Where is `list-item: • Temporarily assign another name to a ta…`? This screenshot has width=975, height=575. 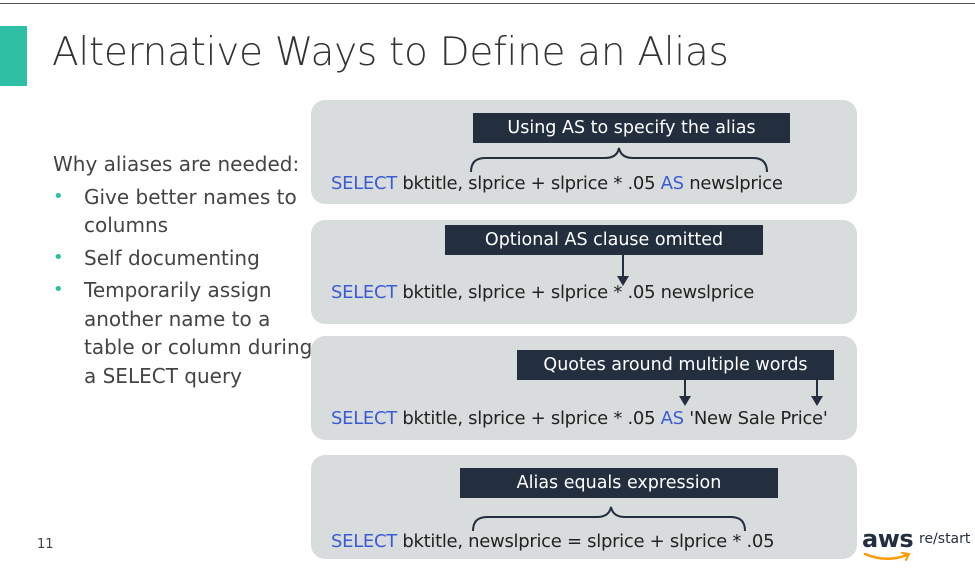
list-item: • Temporarily assign another name to a ta… is located at coordinates (183, 333).